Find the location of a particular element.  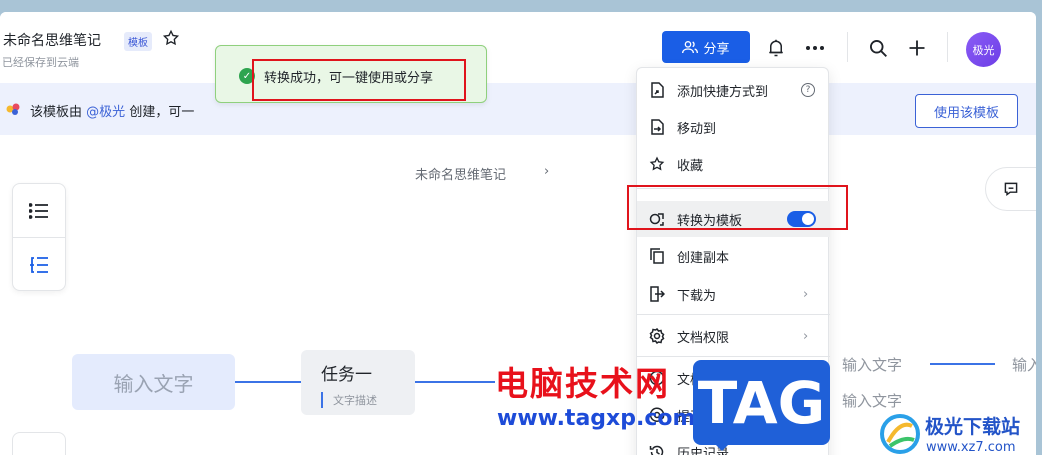

left-toolbar is located at coordinates (39, 237).